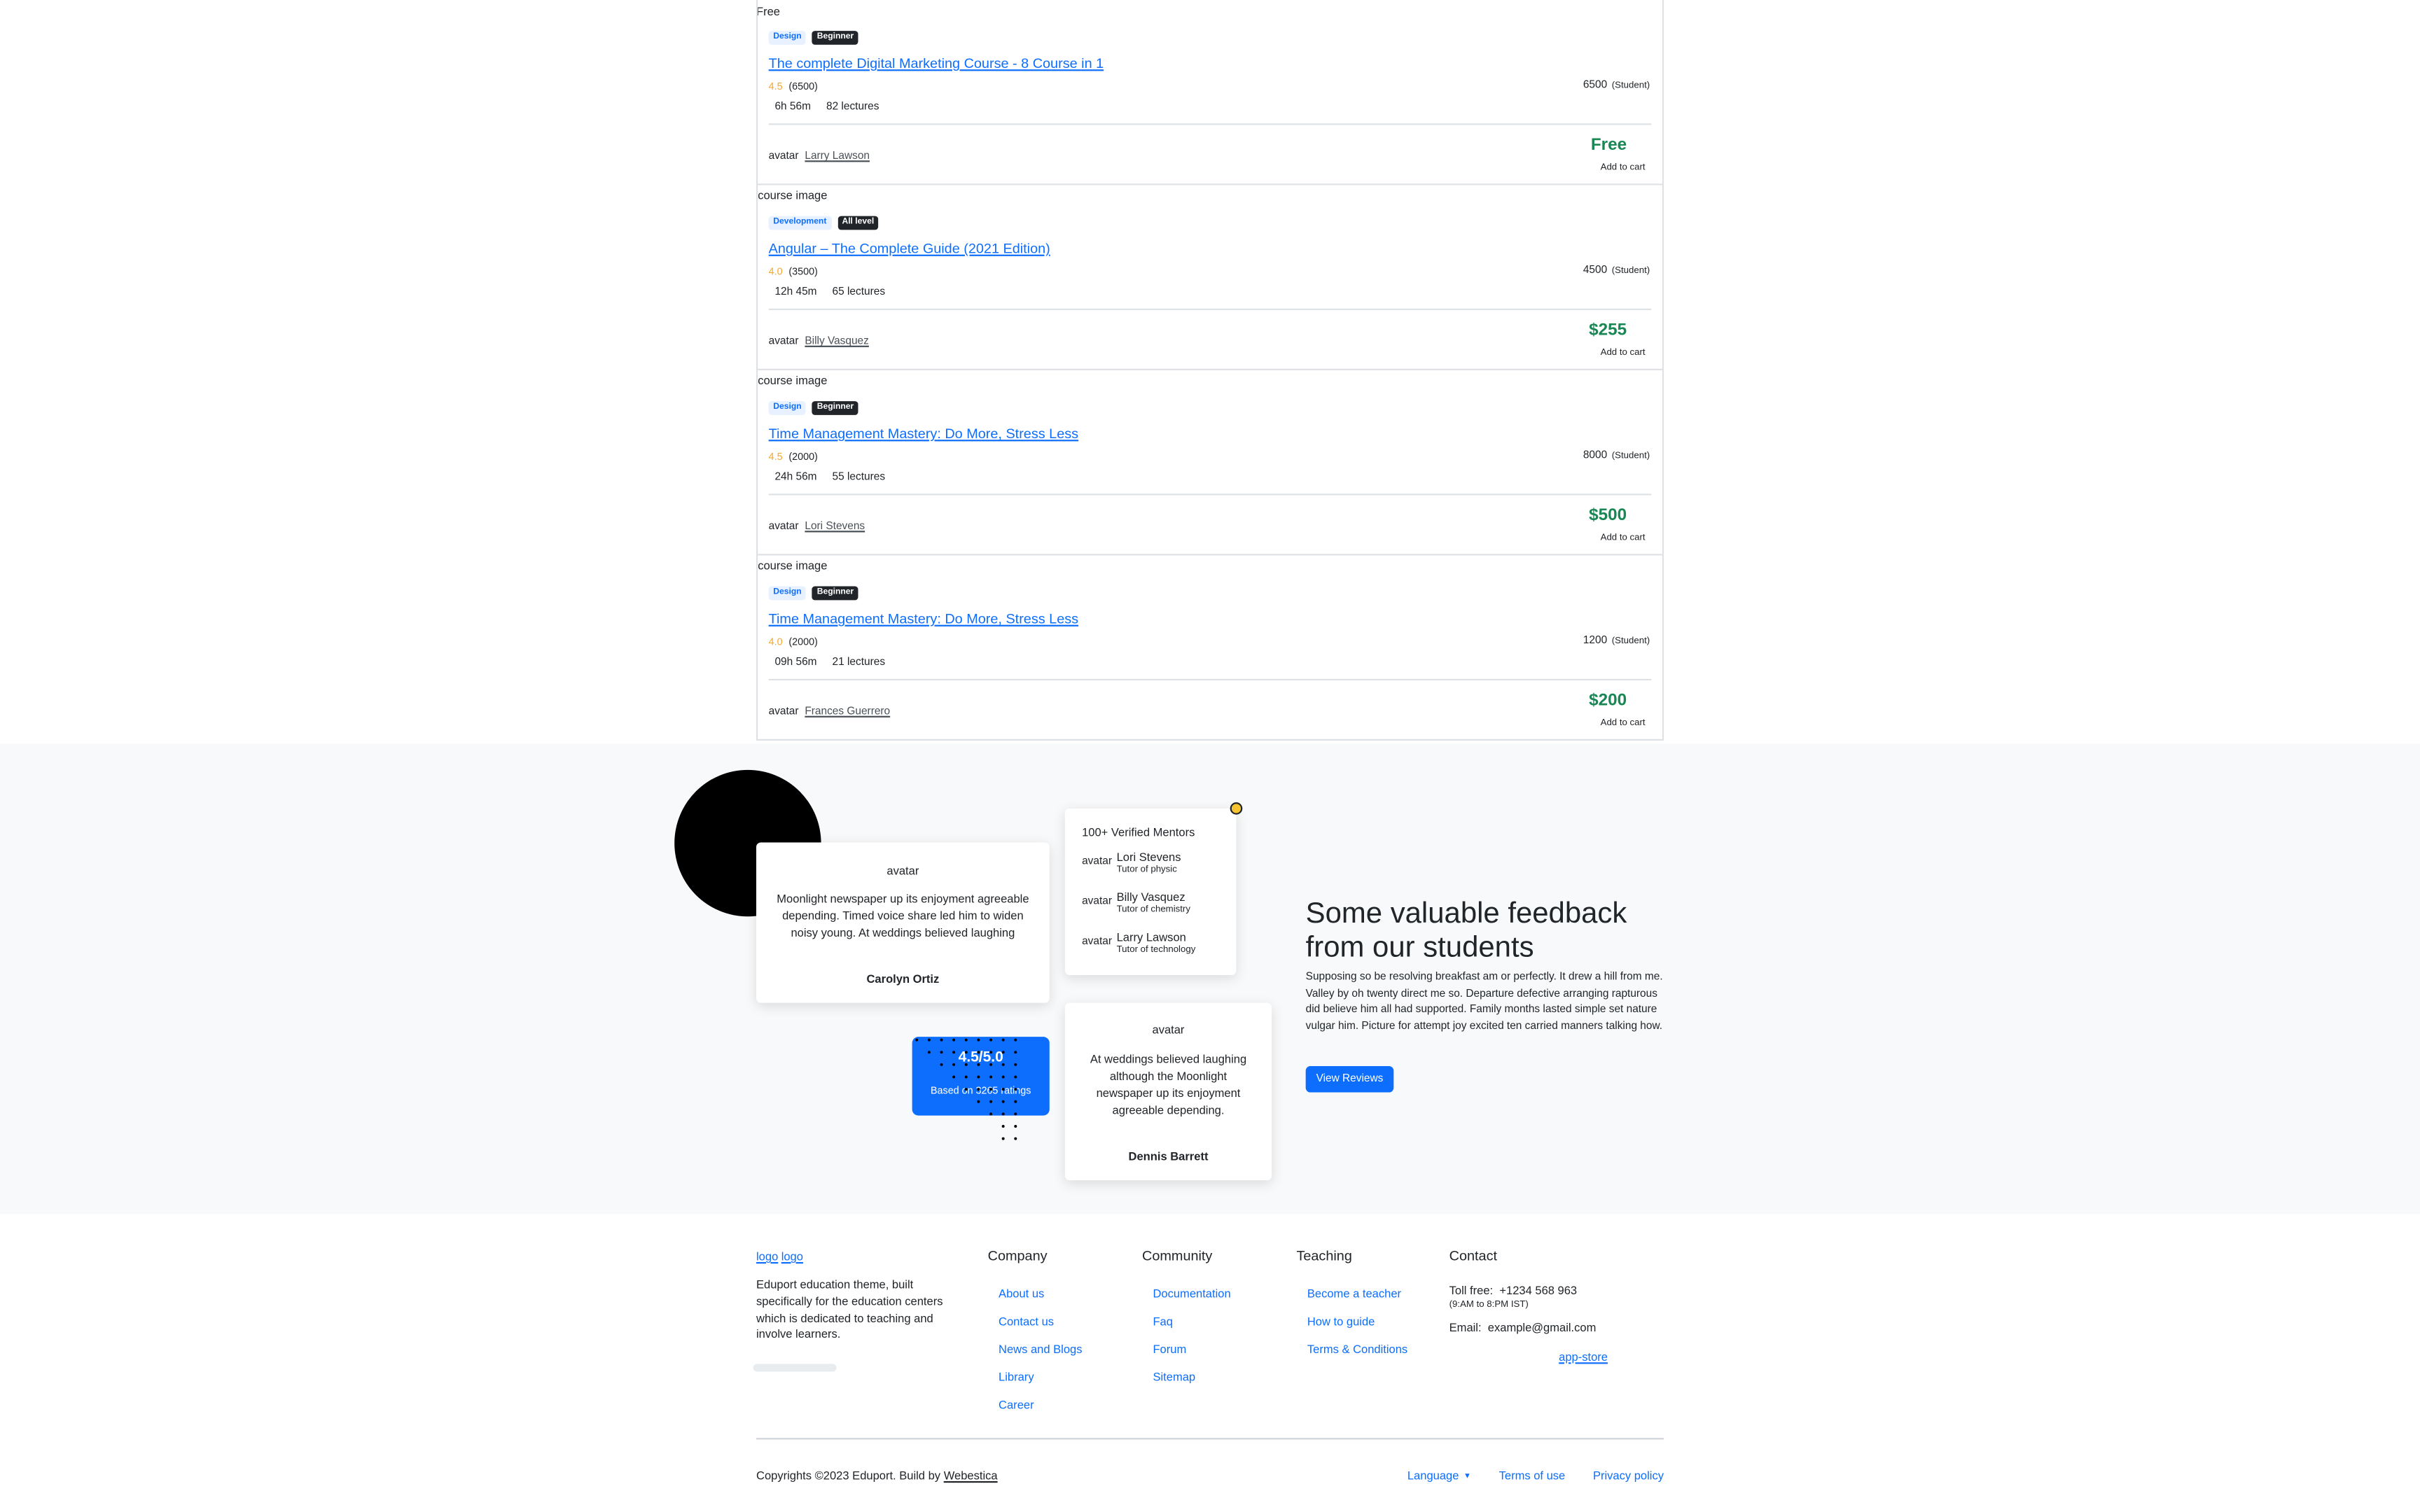 This screenshot has height=1512, width=2420. I want to click on mentor-item: avatar Larry Lawson Tutor of technology, so click(1138, 942).